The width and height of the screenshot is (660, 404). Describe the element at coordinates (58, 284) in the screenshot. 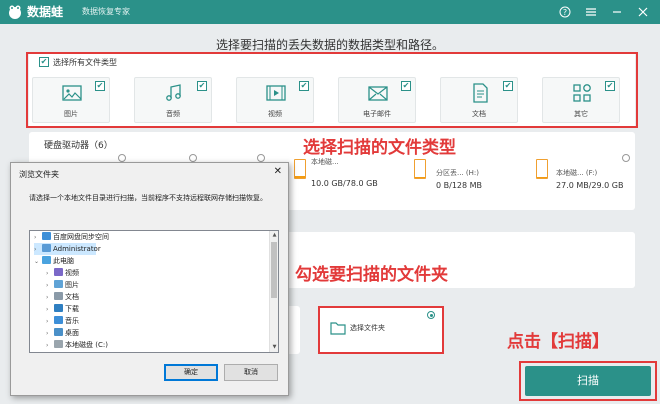

I see `pictures-folder-icon` at that location.